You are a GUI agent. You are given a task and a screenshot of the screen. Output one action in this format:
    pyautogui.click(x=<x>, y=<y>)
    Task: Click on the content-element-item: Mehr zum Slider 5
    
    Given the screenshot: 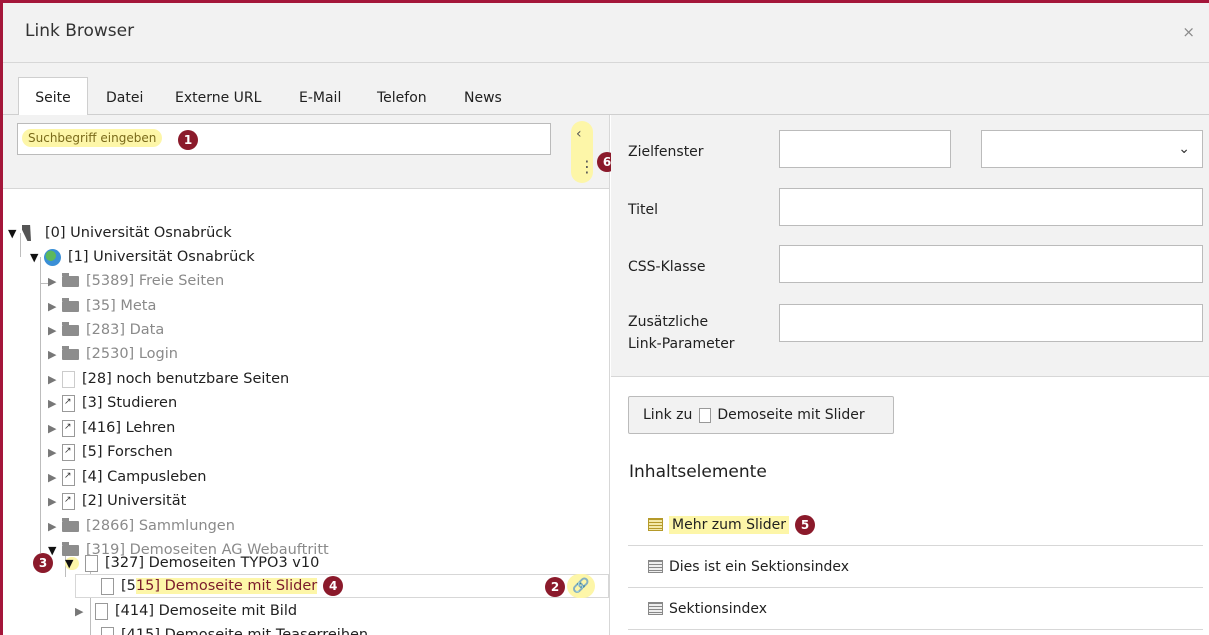 What is the action you would take?
    pyautogui.click(x=915, y=525)
    